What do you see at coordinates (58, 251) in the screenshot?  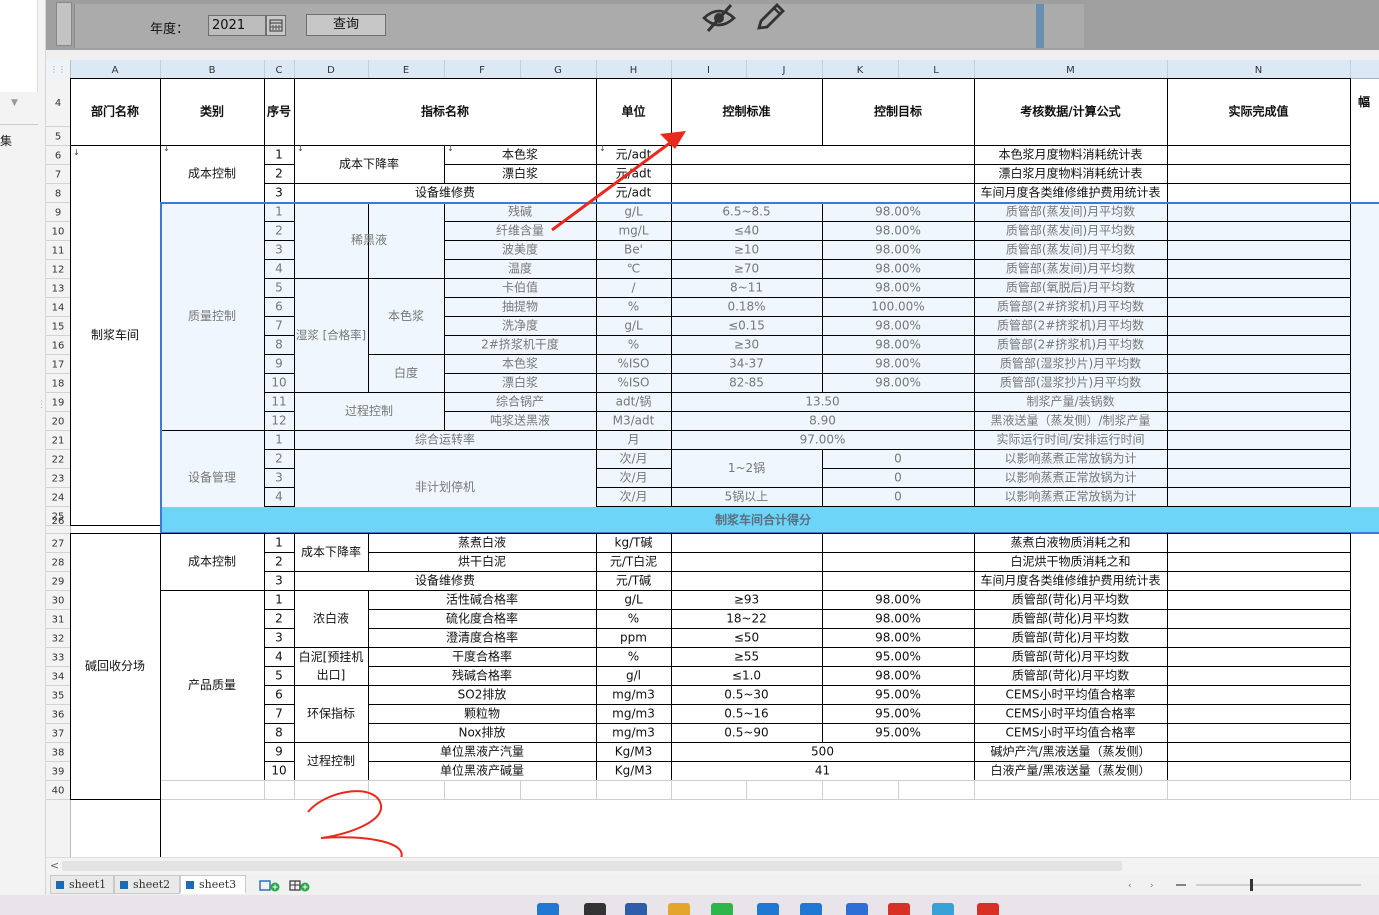 I see `row-header: 11` at bounding box center [58, 251].